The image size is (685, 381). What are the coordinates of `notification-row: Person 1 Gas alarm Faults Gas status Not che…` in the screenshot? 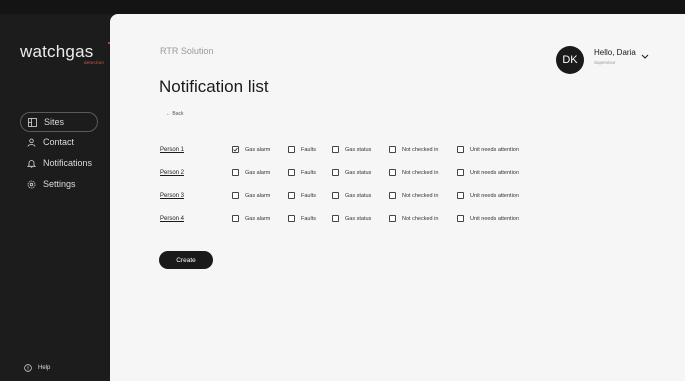 It's located at (350, 152).